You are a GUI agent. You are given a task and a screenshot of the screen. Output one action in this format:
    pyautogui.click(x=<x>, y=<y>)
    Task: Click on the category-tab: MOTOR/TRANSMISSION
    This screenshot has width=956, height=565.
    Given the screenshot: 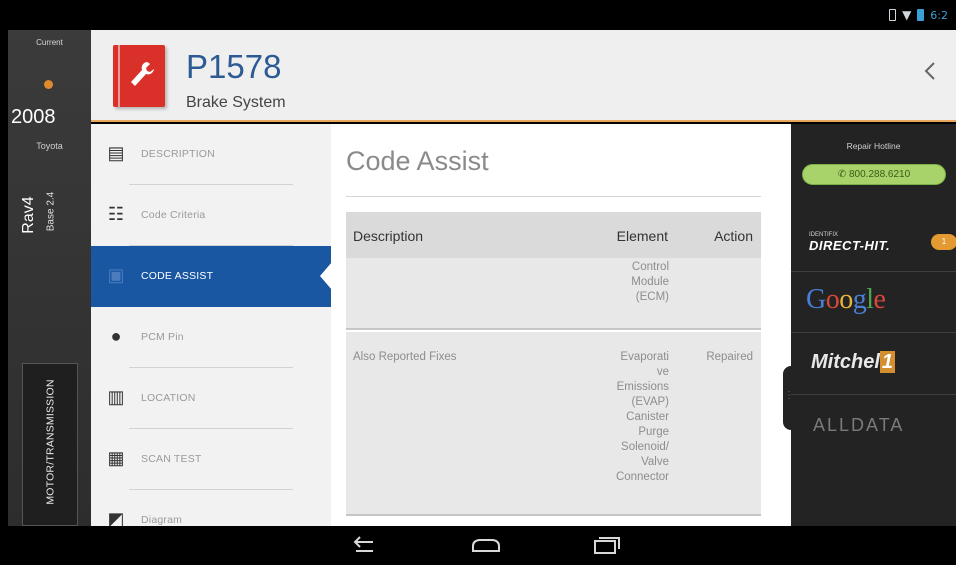 What is the action you would take?
    pyautogui.click(x=50, y=444)
    